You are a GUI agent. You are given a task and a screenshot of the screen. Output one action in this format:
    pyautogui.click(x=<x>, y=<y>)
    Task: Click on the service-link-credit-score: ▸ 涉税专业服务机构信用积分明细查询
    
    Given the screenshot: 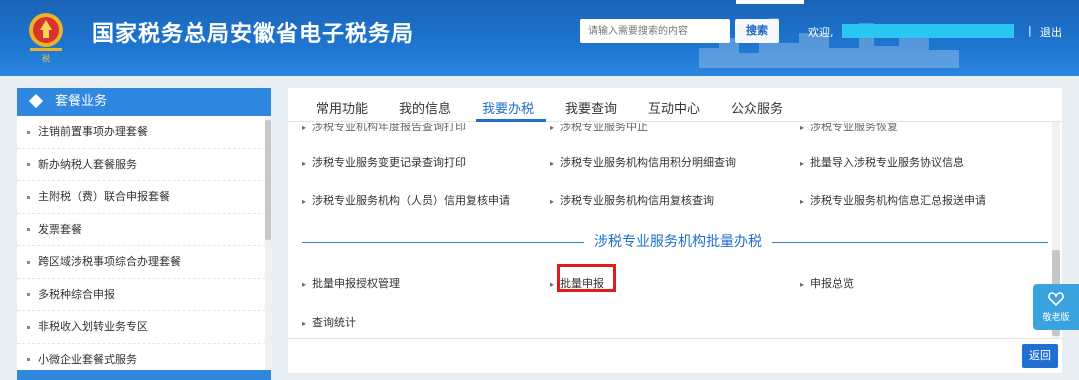 What is the action you would take?
    pyautogui.click(x=643, y=162)
    